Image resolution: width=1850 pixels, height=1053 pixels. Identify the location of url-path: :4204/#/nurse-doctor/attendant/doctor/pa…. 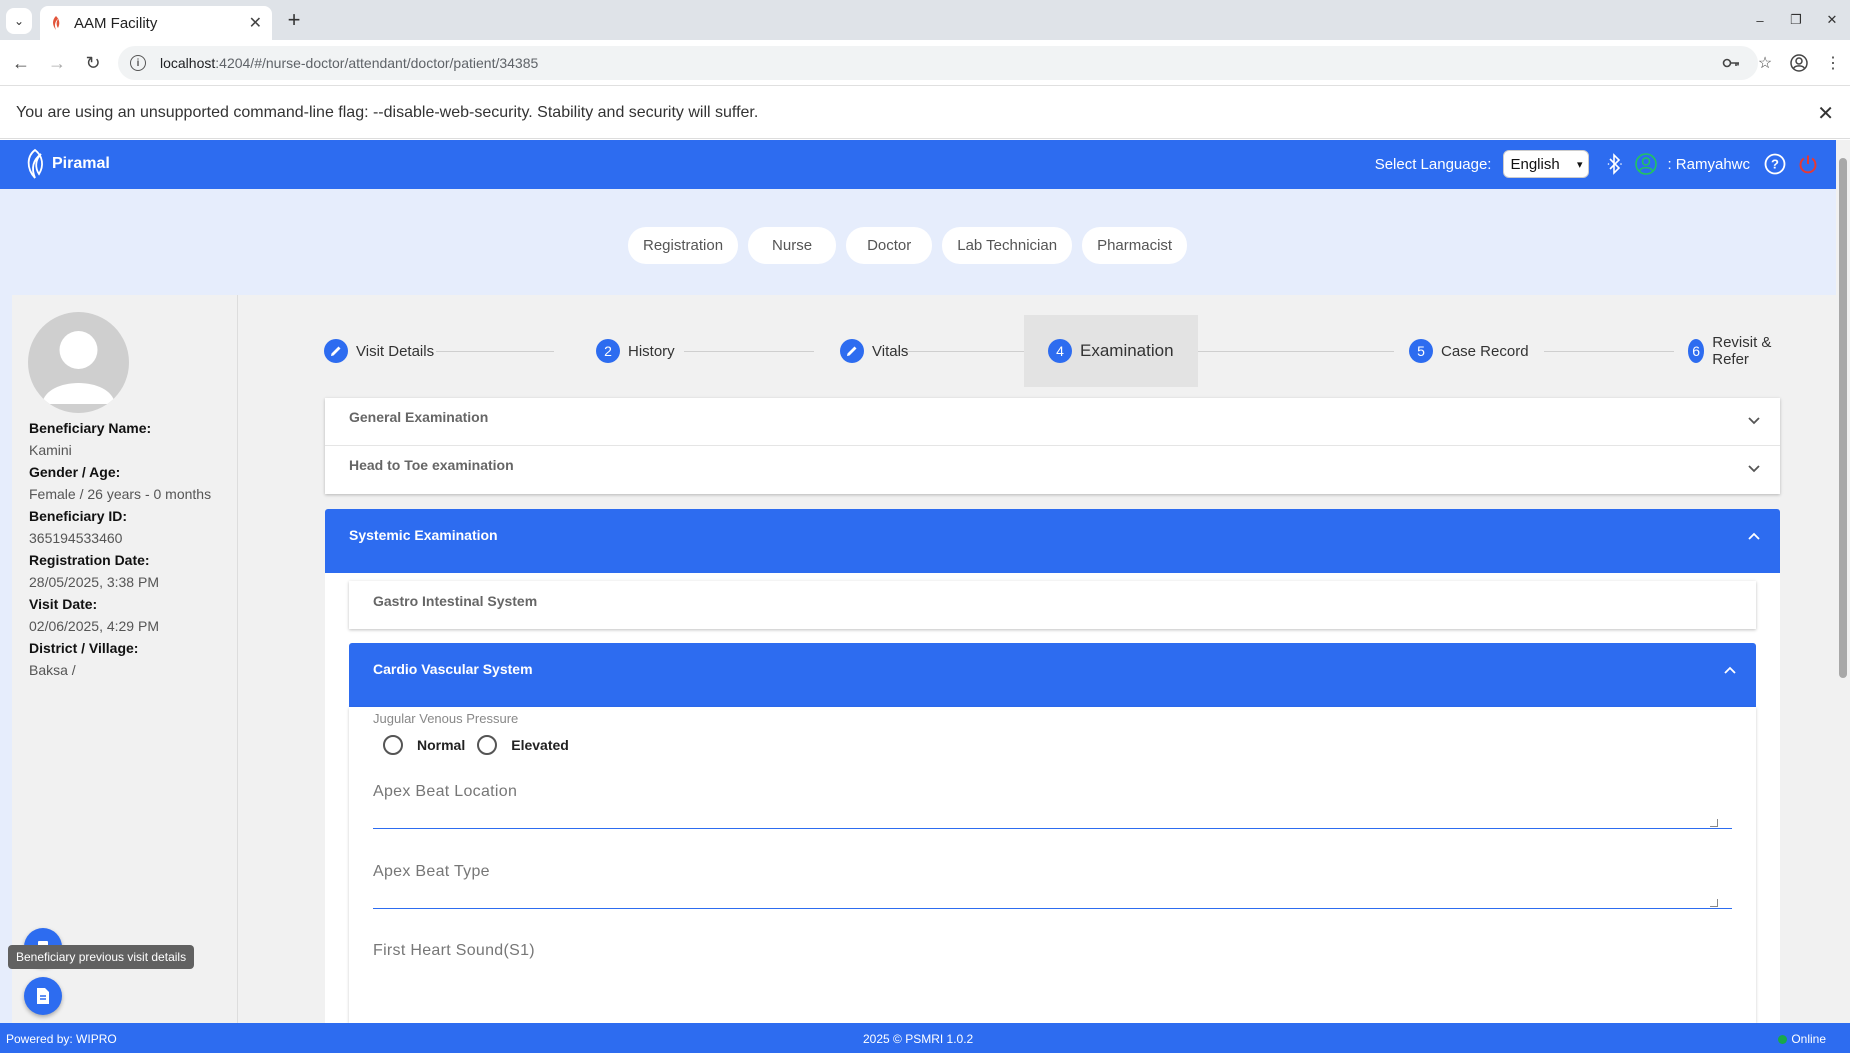
(377, 63).